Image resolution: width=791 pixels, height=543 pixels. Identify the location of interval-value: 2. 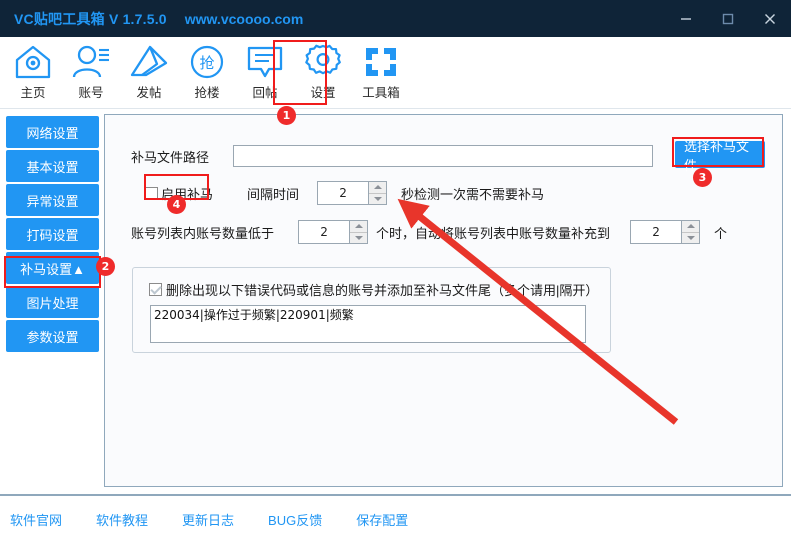
(343, 193).